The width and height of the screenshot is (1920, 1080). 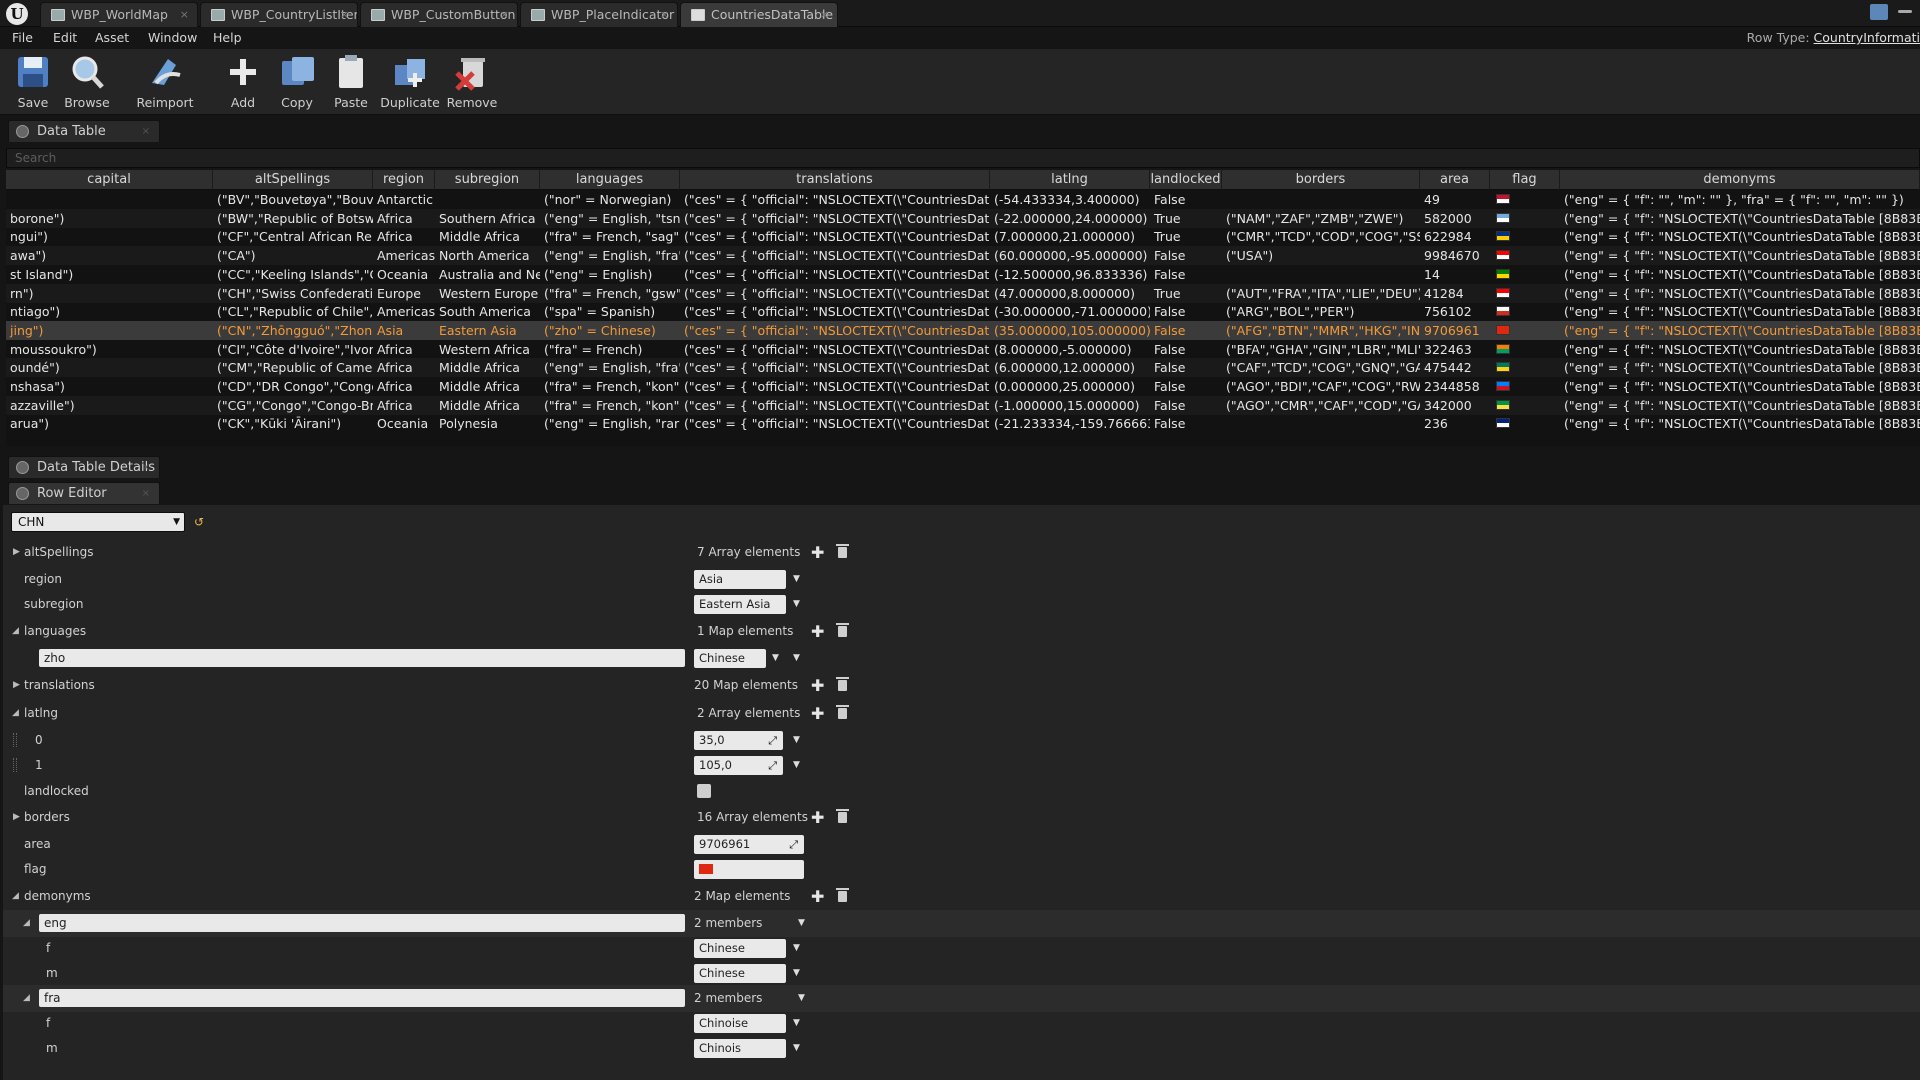 What do you see at coordinates (351, 81) in the screenshot?
I see `paste-button: Paste` at bounding box center [351, 81].